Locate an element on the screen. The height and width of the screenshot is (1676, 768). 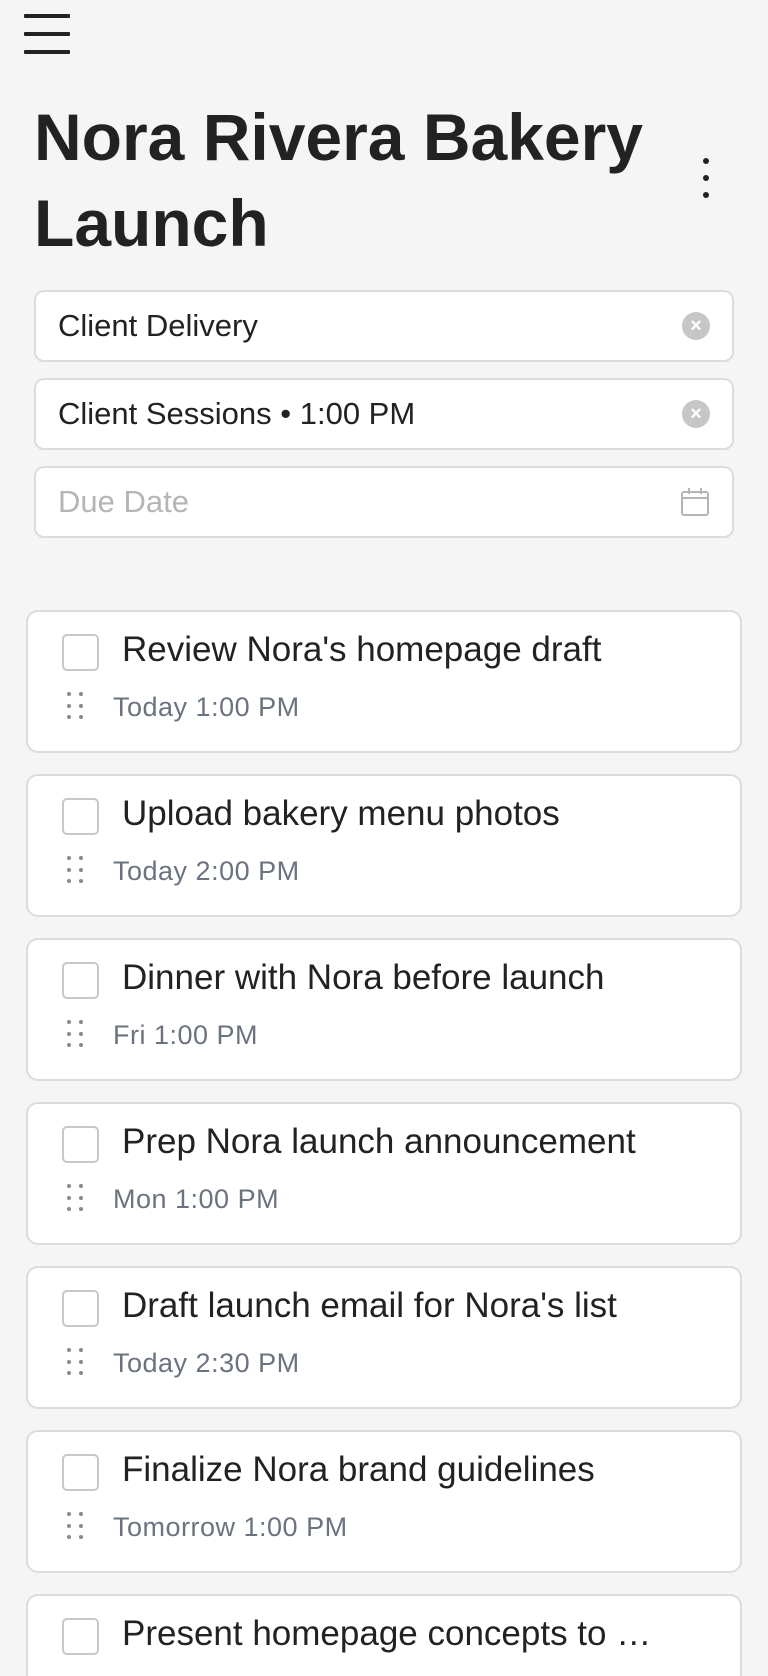
task-due-time: Mon 1:00 PM is located at coordinates (196, 1199).